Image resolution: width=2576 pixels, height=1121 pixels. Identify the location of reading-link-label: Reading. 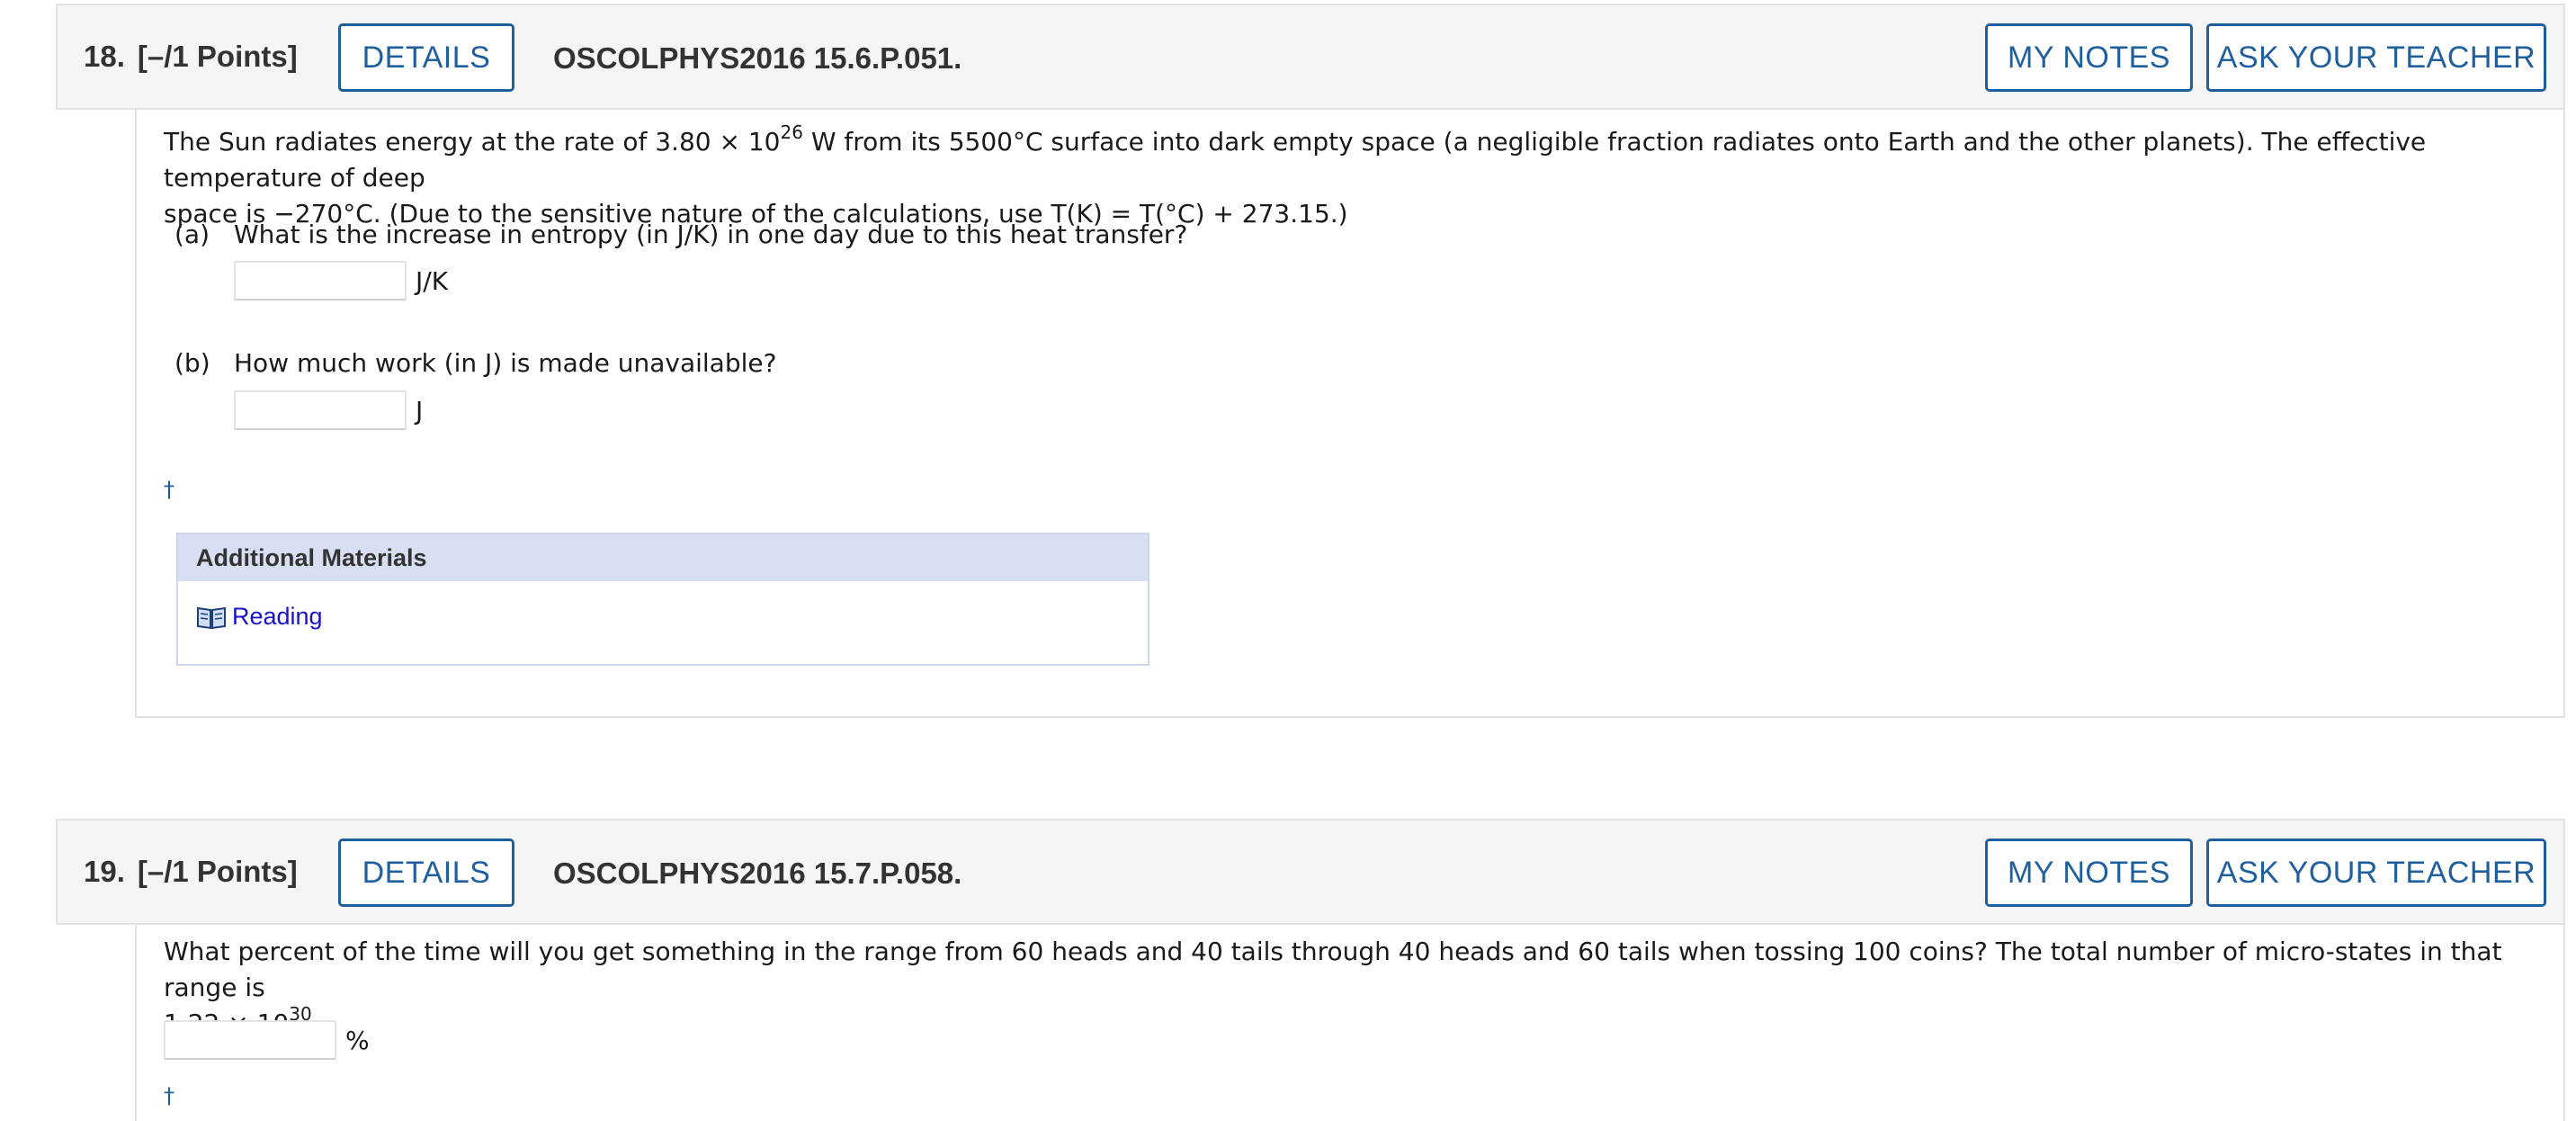
(277, 617).